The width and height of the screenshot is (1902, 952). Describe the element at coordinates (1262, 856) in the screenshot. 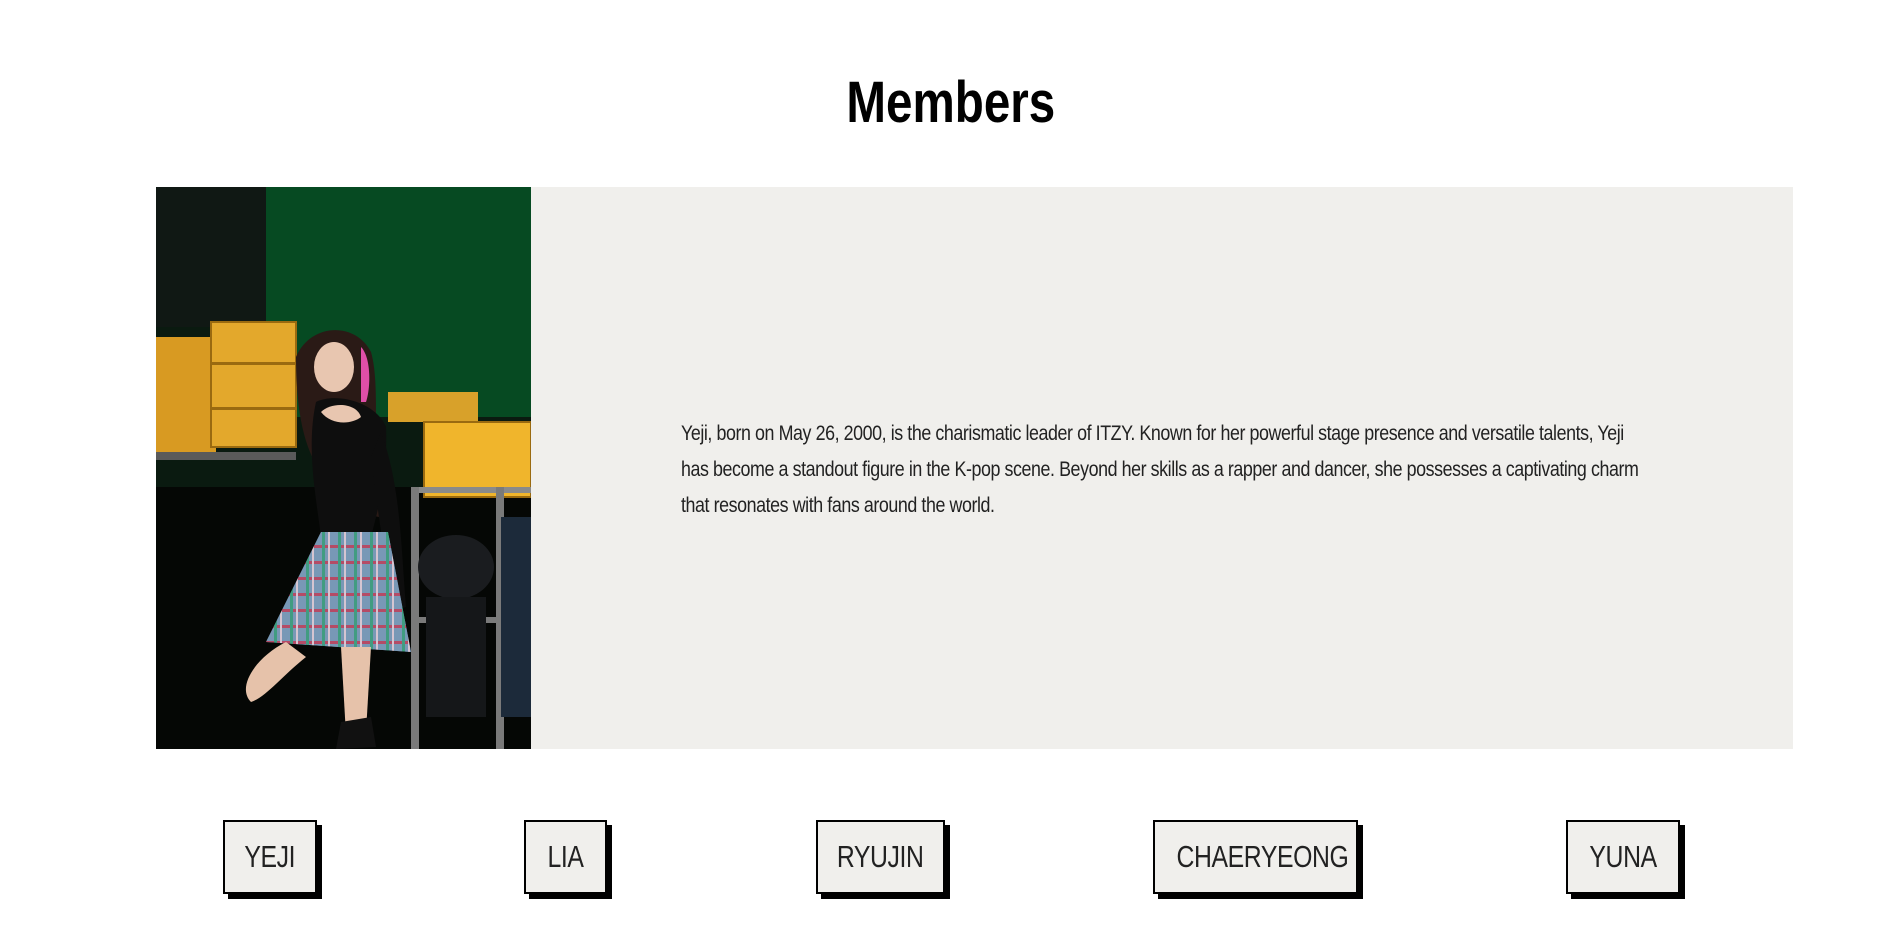

I see `member-button-label: CHAERYEONG` at that location.